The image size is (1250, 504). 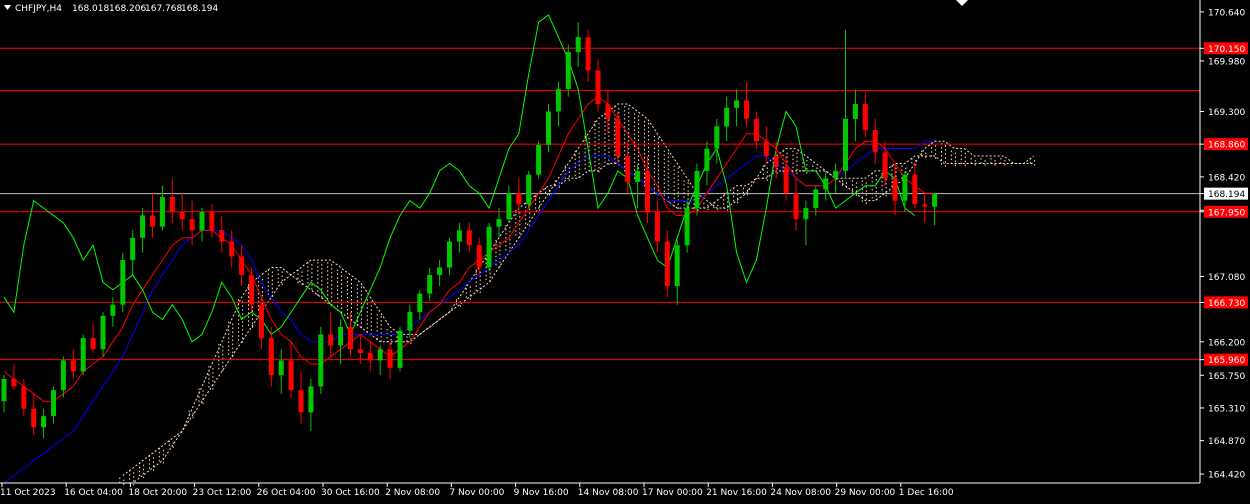 I want to click on x-tick-label: 29 Nov 00:00, so click(x=865, y=493).